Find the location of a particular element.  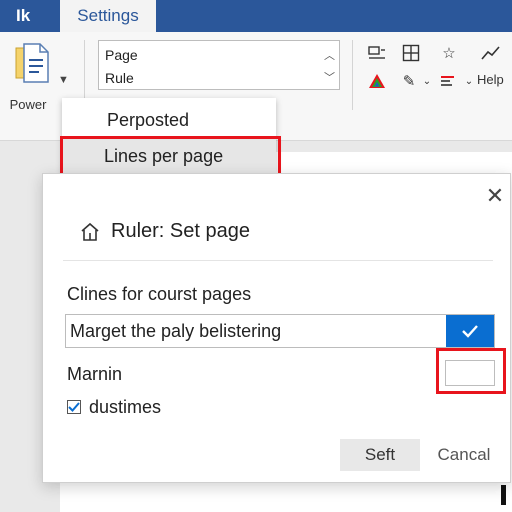

tab-settings: Settings is located at coordinates (108, 16).